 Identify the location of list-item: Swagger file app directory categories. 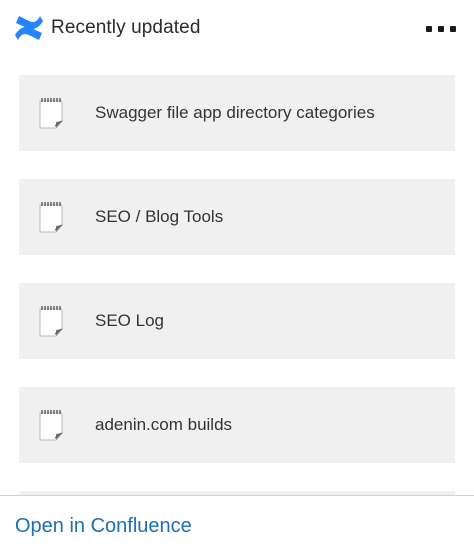
(237, 113).